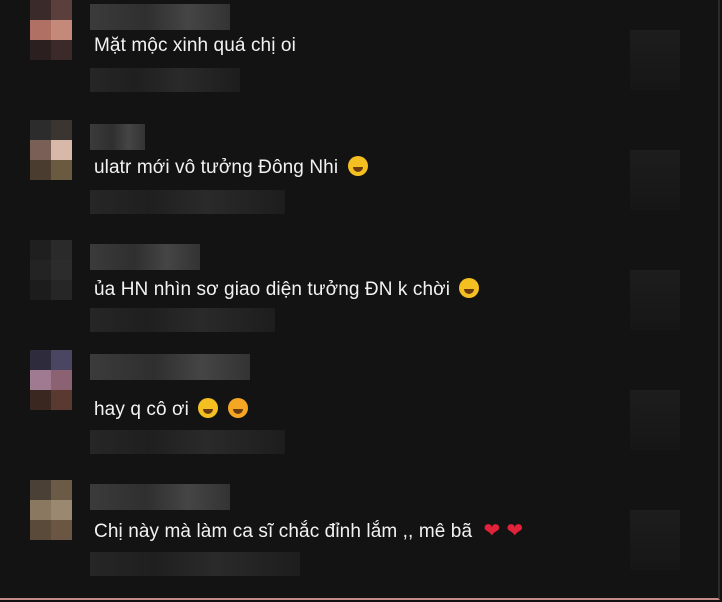 The height and width of the screenshot is (602, 722). I want to click on laughing-face-icon, so click(357, 166).